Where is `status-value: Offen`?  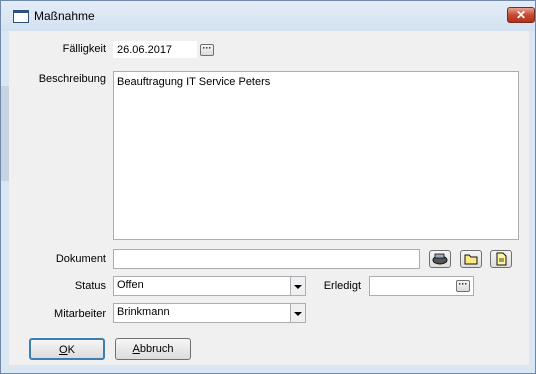
status-value: Offen is located at coordinates (130, 285).